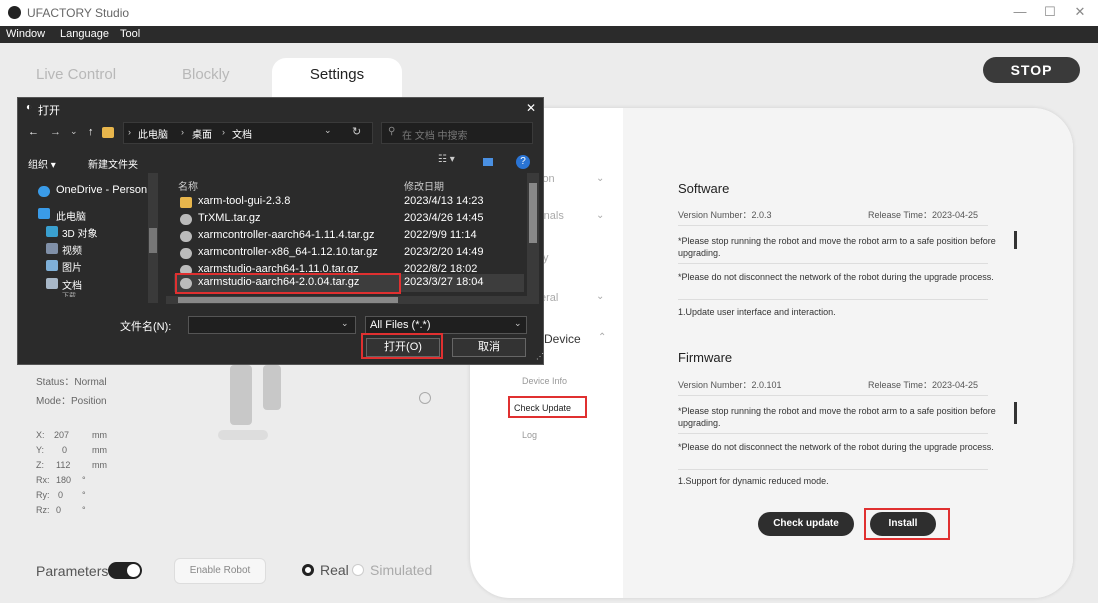 The width and height of the screenshot is (1098, 603). I want to click on software-release-time: Release Time：2023-04-25, so click(923, 215).